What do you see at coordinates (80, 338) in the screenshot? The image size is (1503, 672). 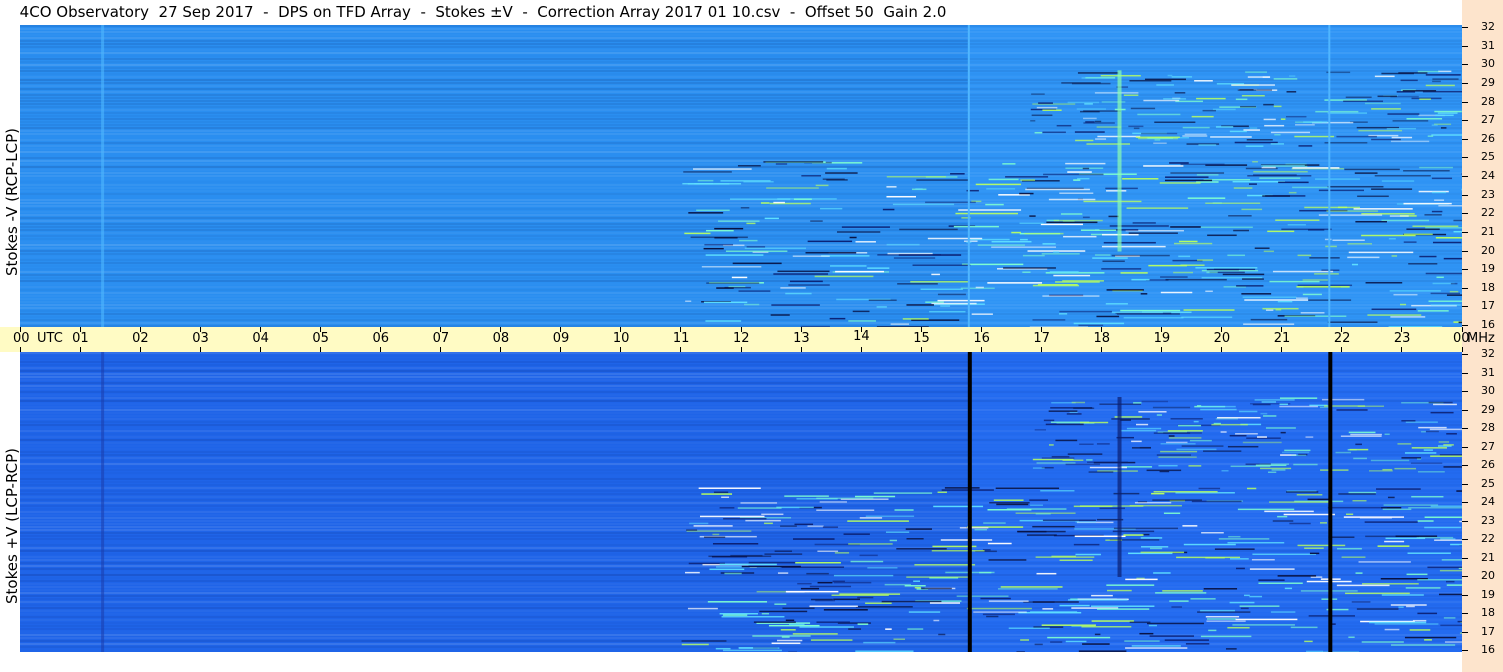 I see `time-tick-label: 01` at bounding box center [80, 338].